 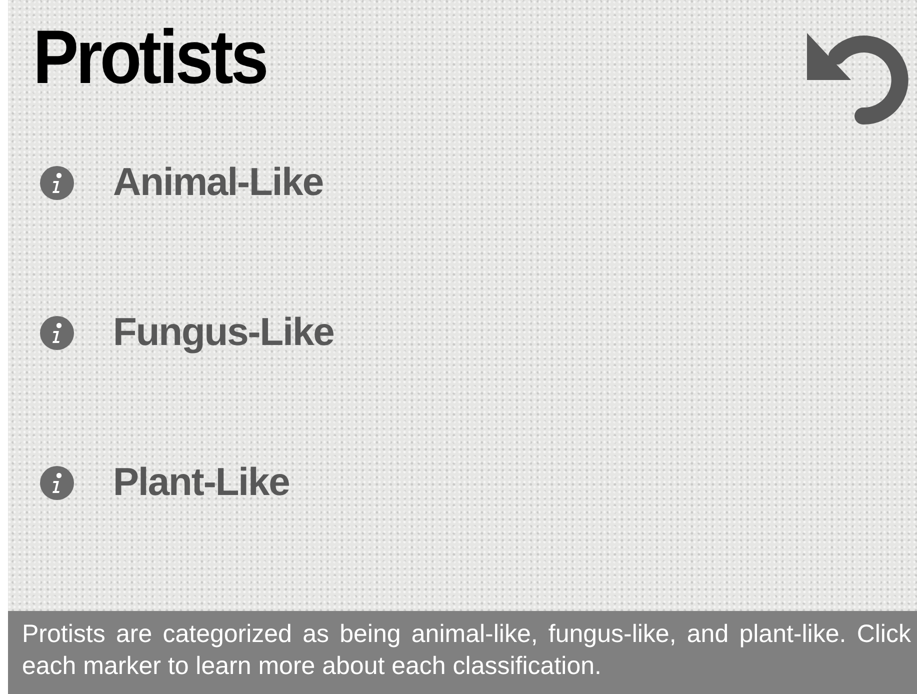 I want to click on marker-label: Plant-Like, so click(x=201, y=483).